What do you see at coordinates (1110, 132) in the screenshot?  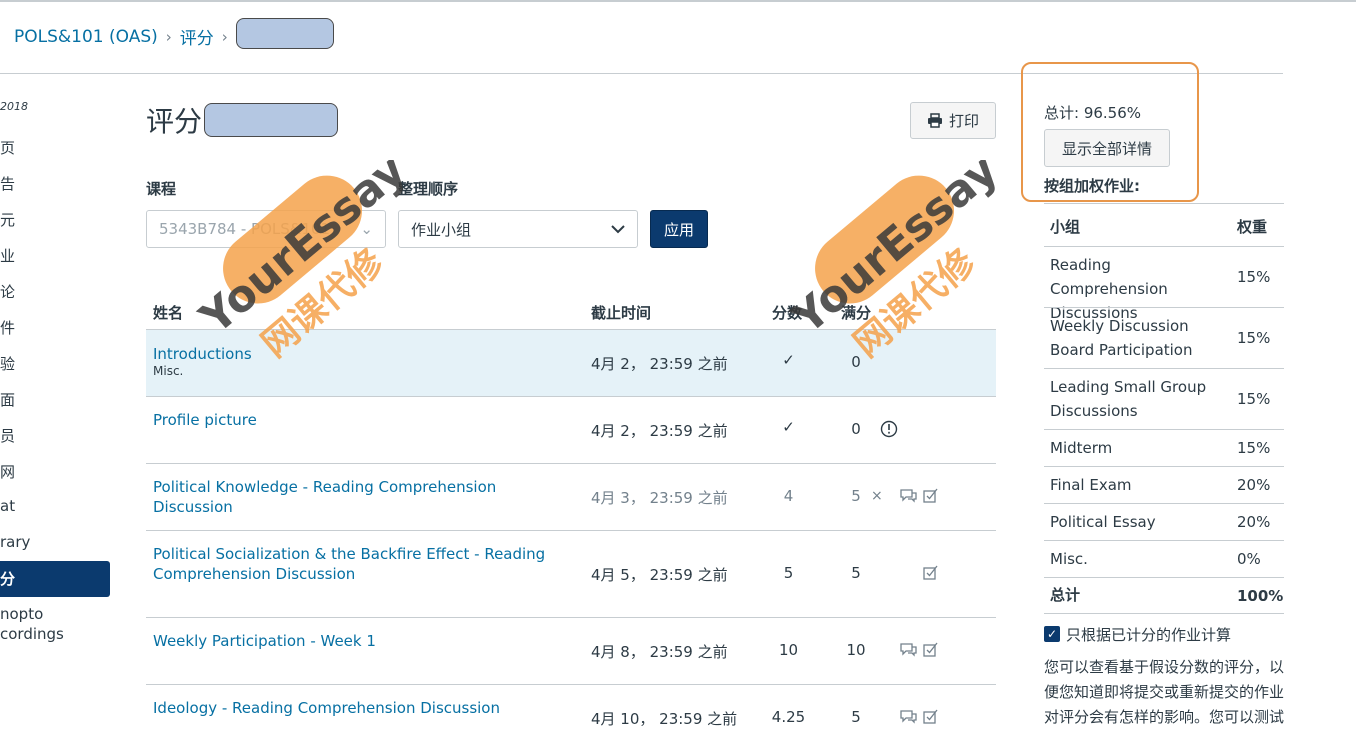 I see `annotation-highlight-box` at bounding box center [1110, 132].